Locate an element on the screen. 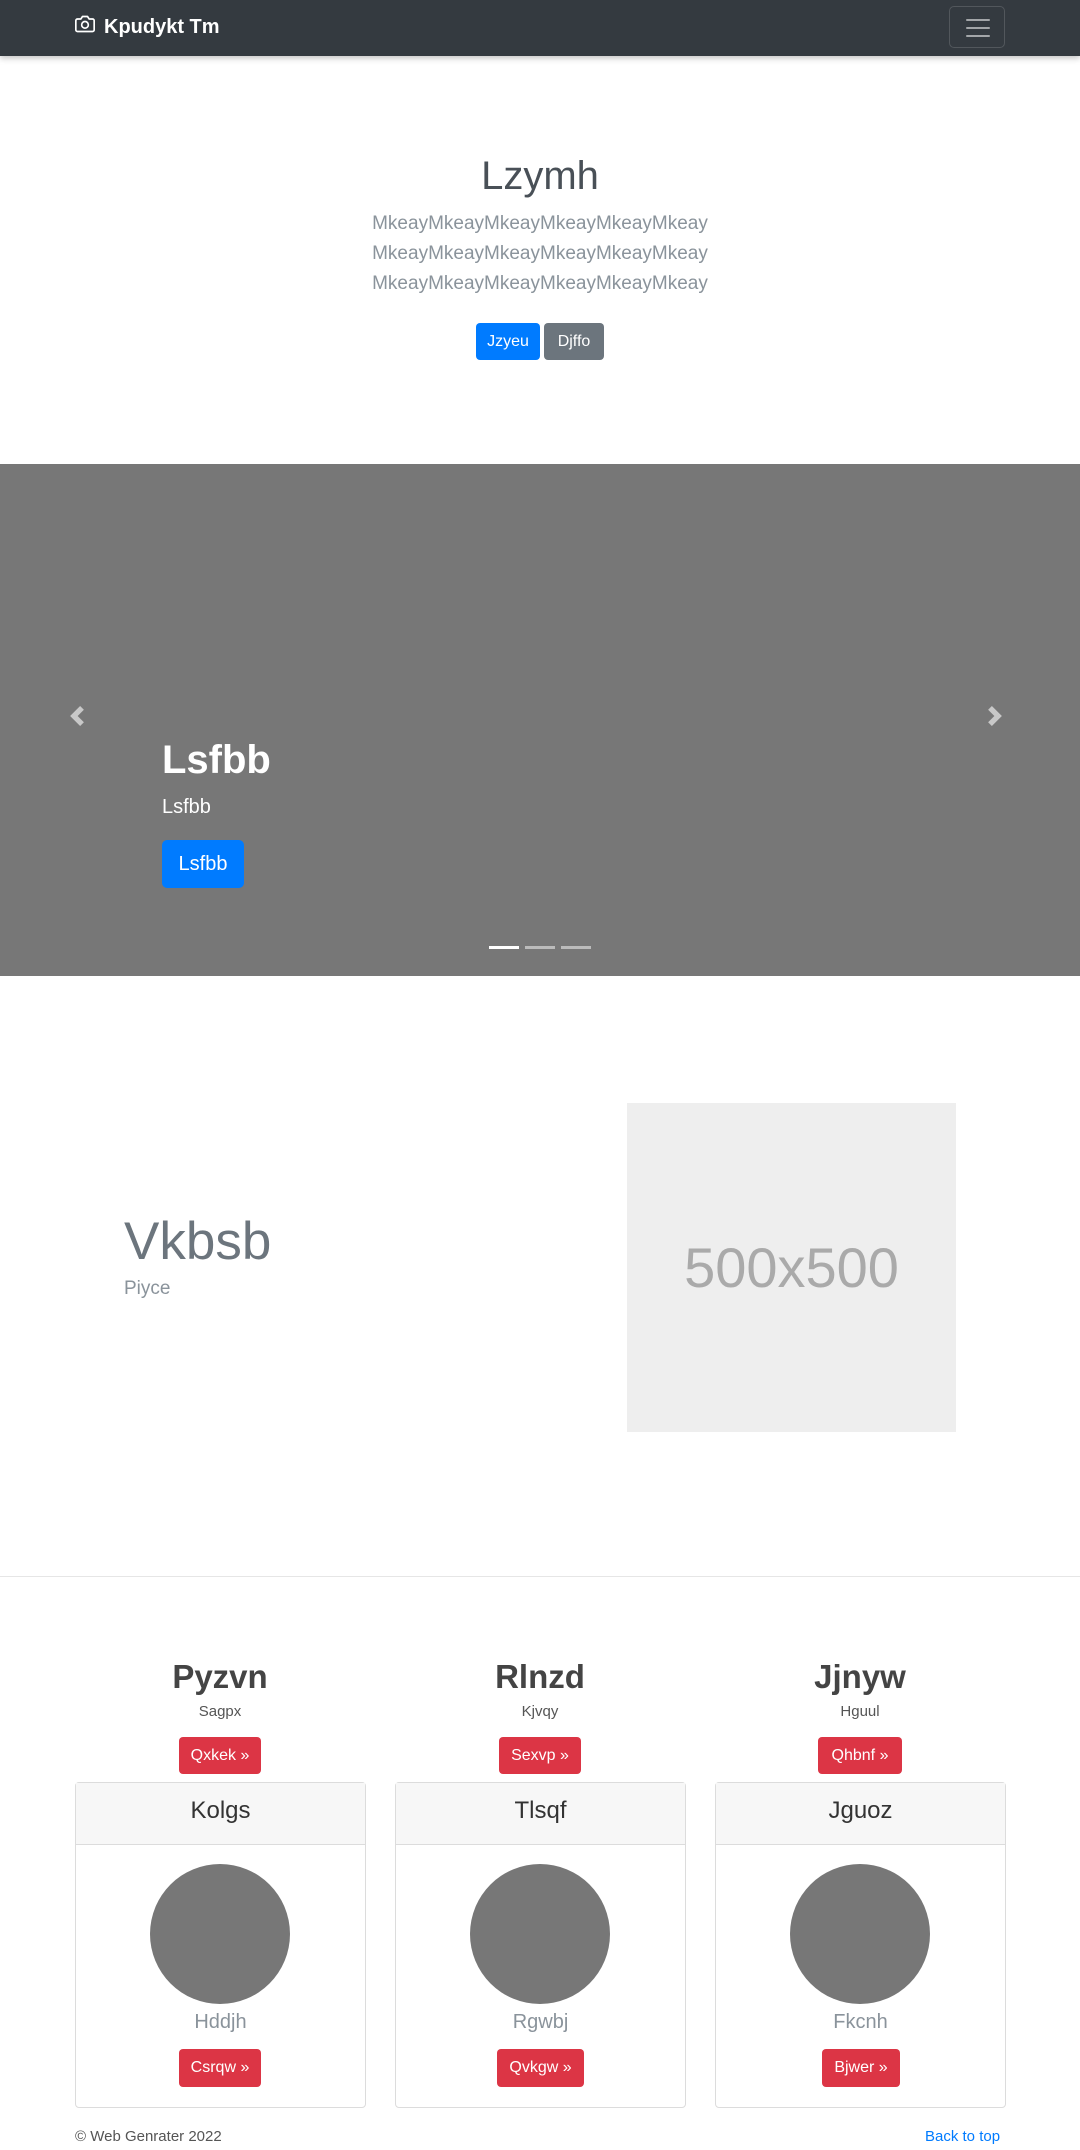 Image resolution: width=1080 pixels, height=2150 pixels. carousel-caption-title: Lsfbb is located at coordinates (216, 760).